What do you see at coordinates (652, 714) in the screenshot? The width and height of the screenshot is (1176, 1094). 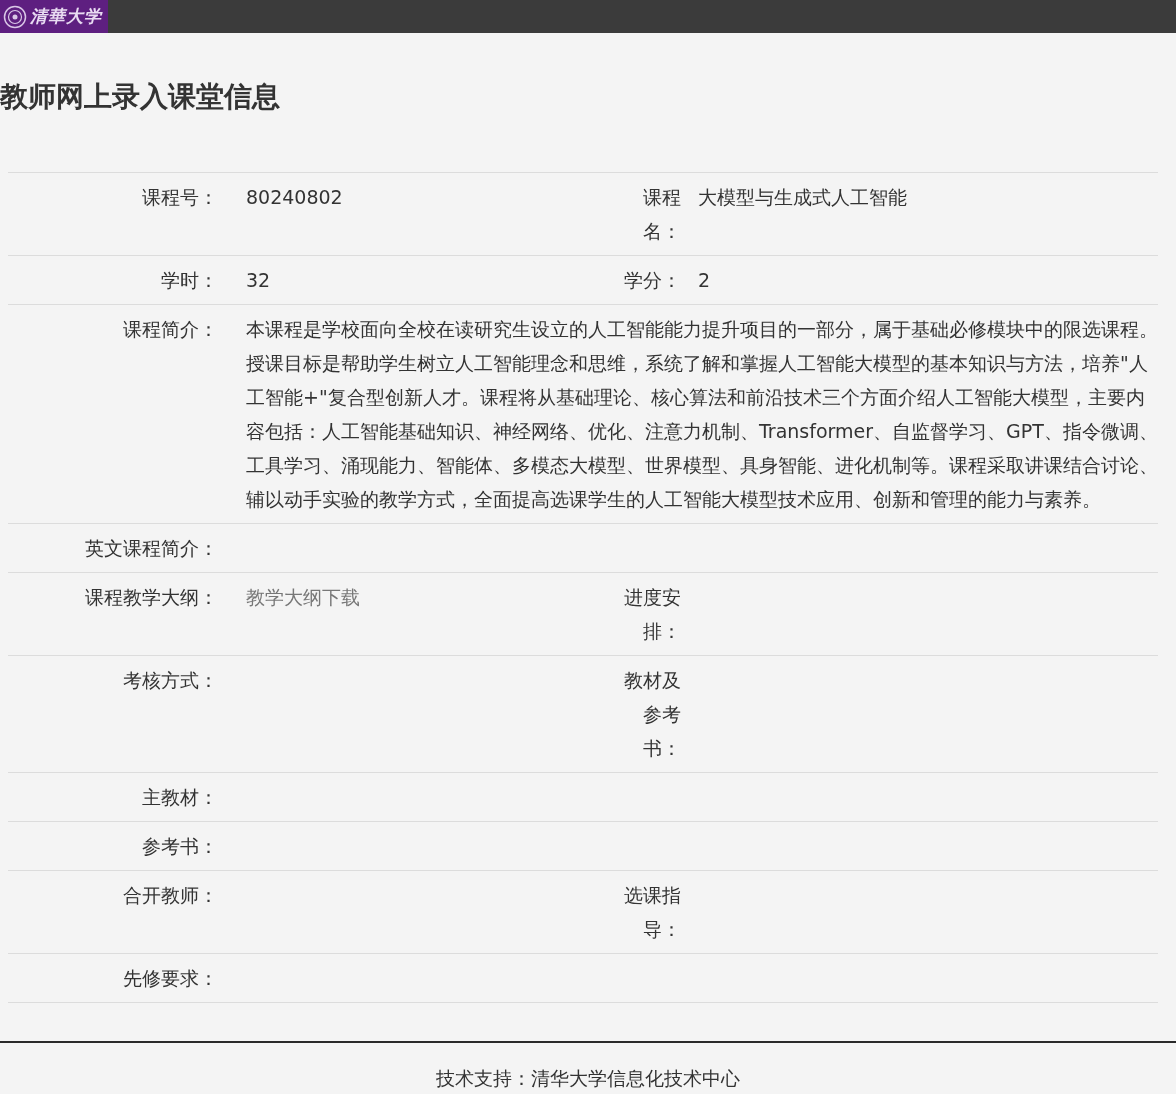 I see `field-label: 教材及参考书：` at bounding box center [652, 714].